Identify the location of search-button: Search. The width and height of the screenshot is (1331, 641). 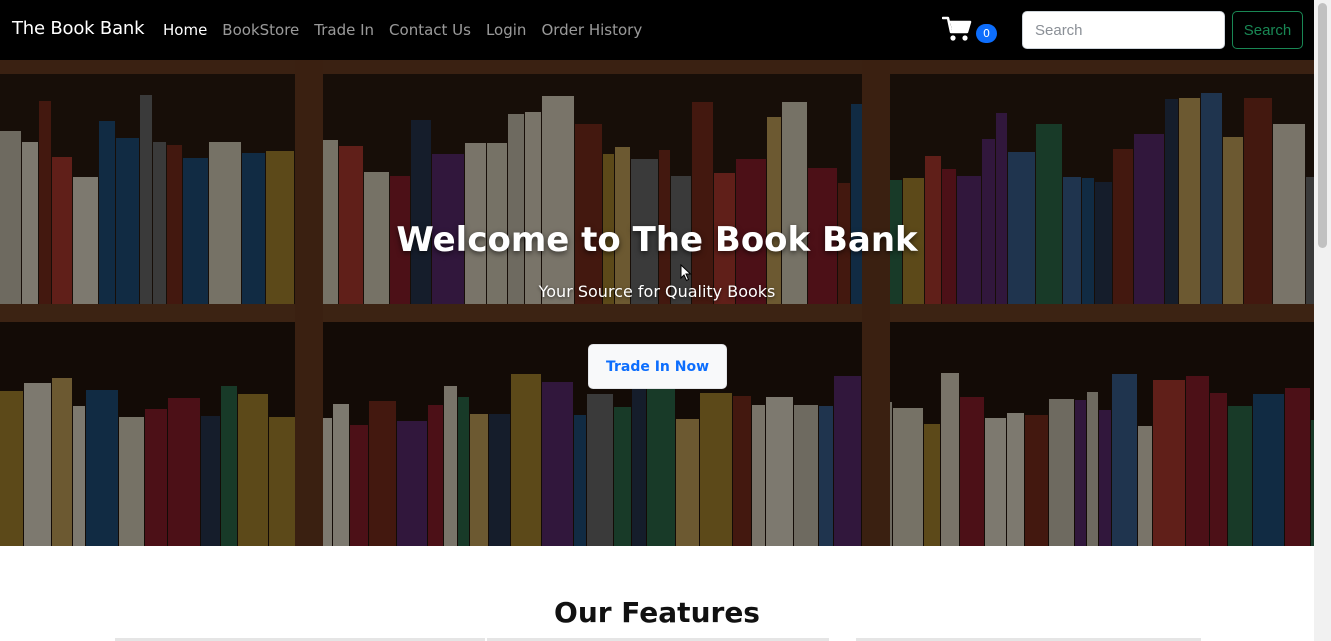
(1267, 30).